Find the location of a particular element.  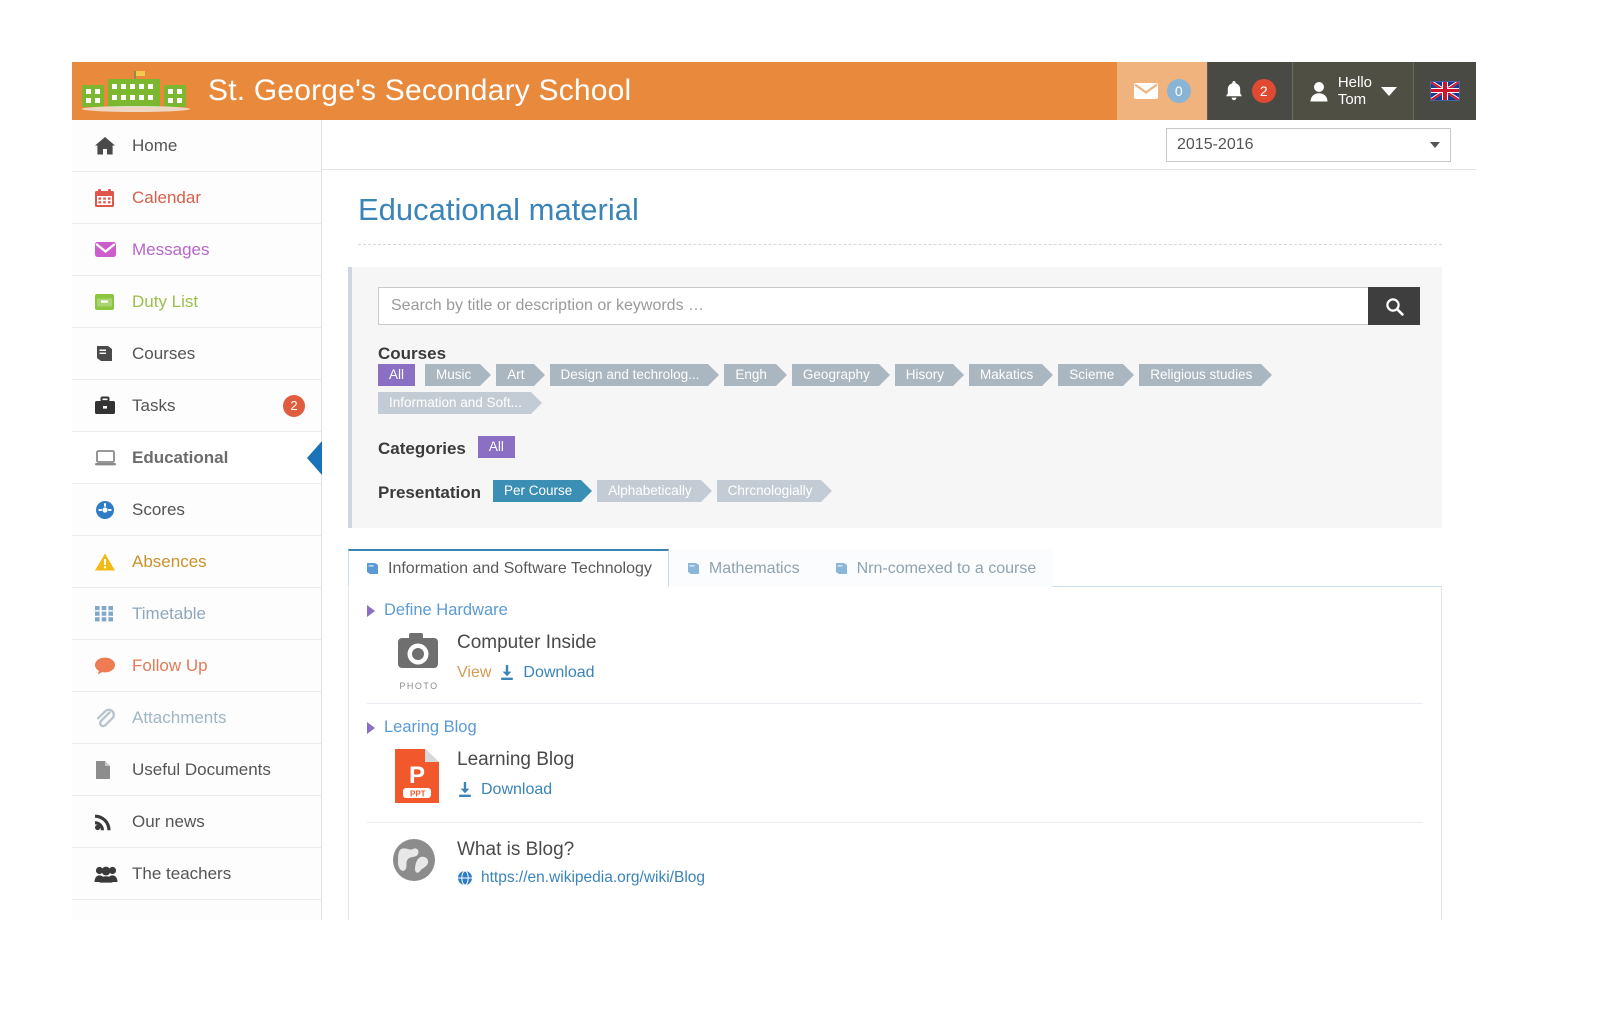

courses-filter-label: Courses is located at coordinates (412, 353).